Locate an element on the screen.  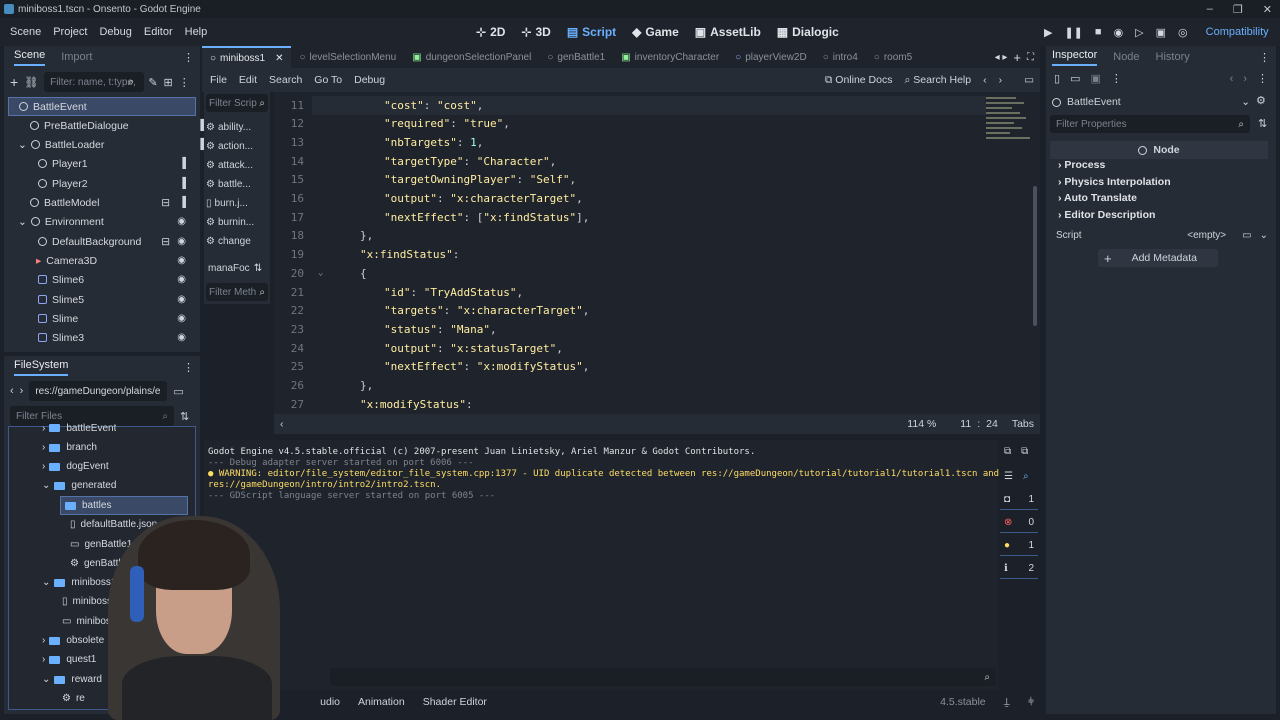
tree-node-environment: ⌄ Environment ◉ is located at coordinates (104, 221).